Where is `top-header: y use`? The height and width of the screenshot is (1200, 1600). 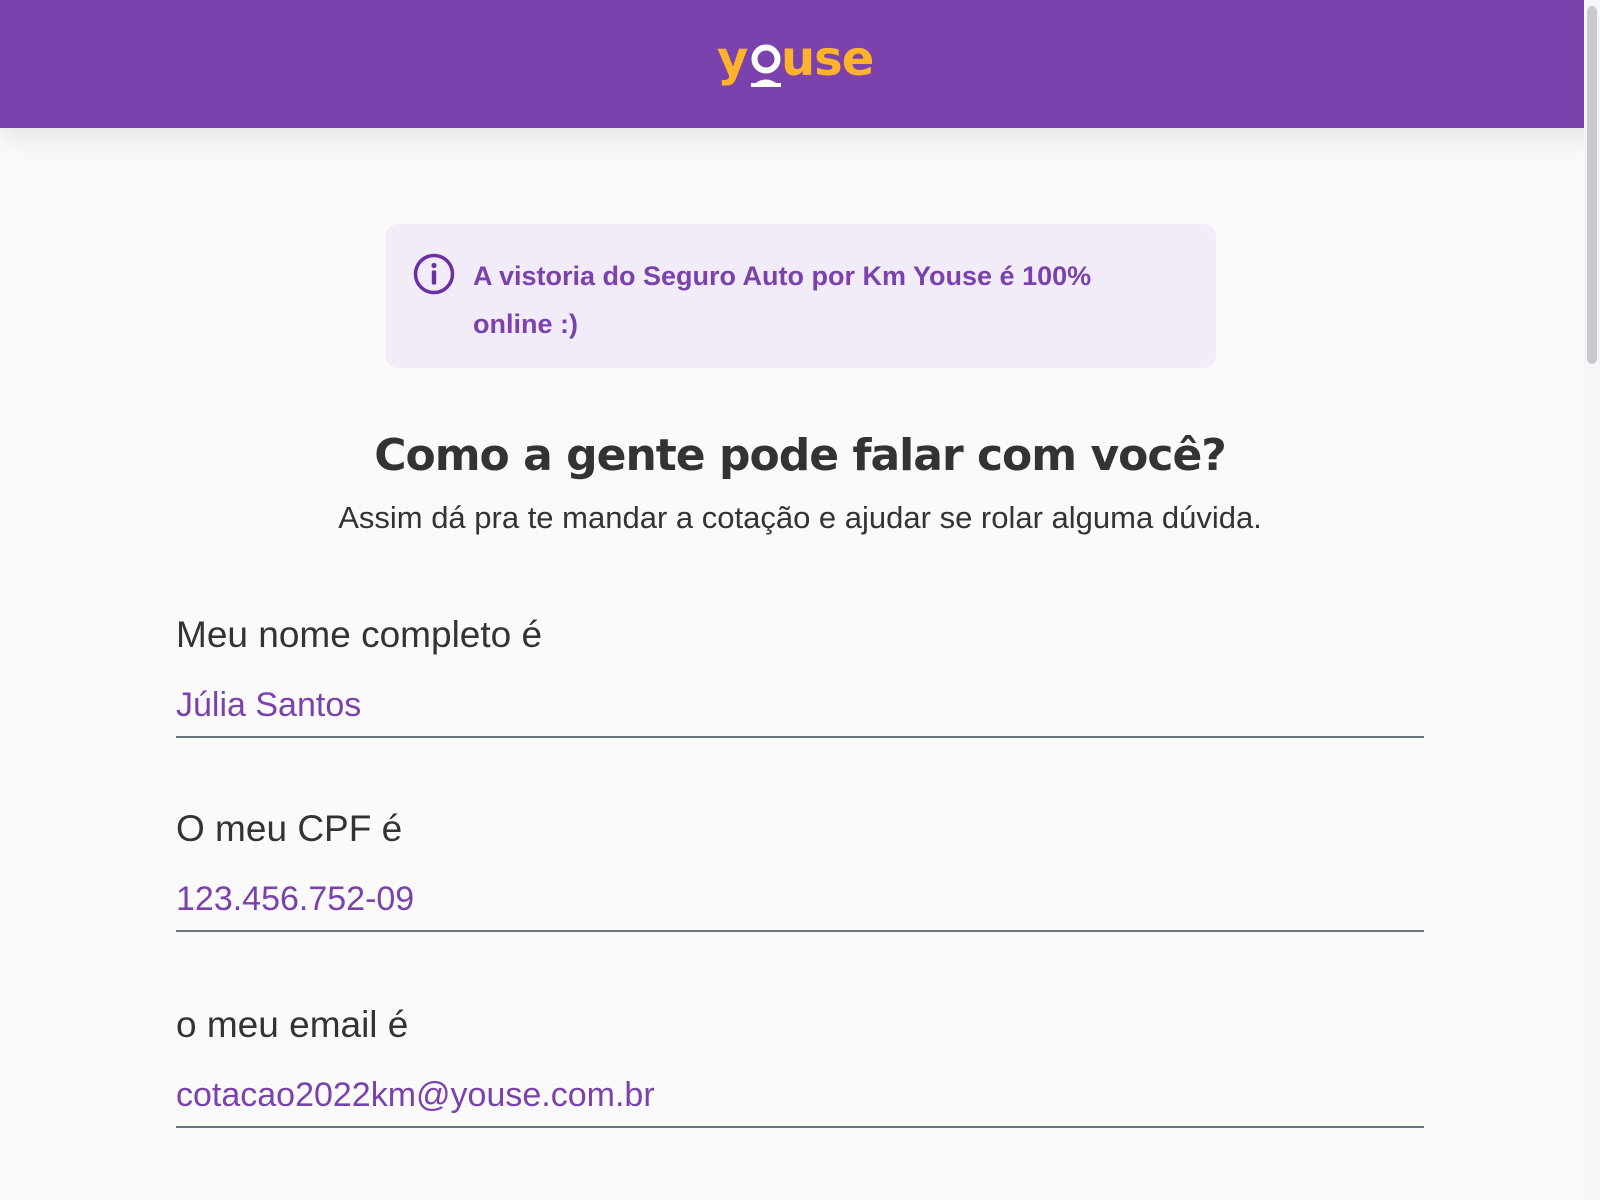
top-header: y use is located at coordinates (800, 64).